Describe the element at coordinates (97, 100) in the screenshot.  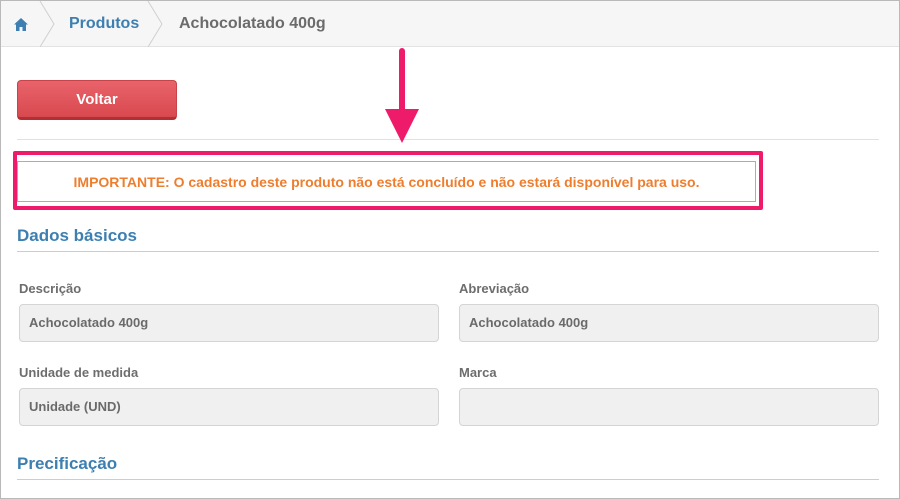
I see `back-button: Voltar` at that location.